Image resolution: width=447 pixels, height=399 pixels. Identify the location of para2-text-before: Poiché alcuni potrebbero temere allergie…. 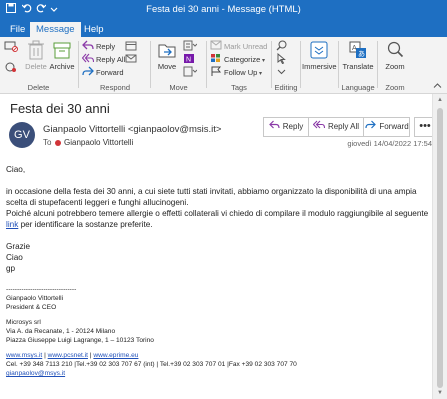
(217, 213).